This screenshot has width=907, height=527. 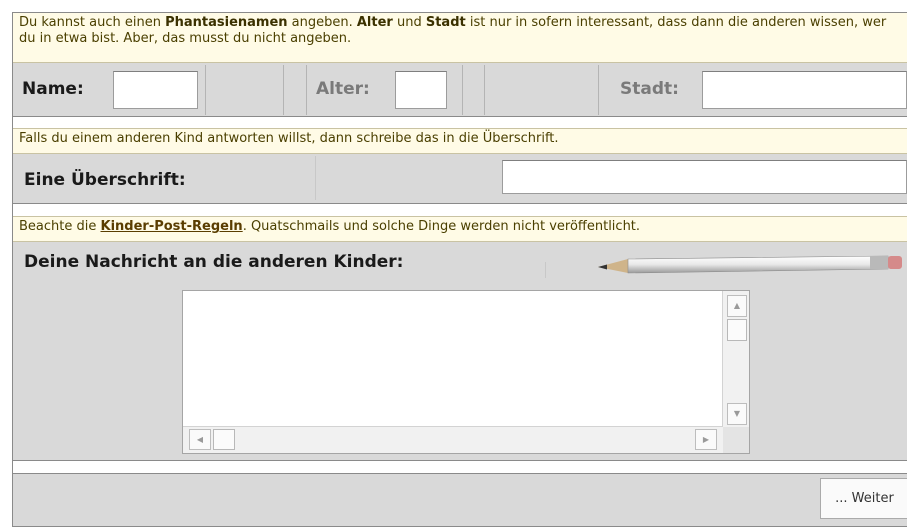 What do you see at coordinates (704, 177) in the screenshot?
I see `subject-input` at bounding box center [704, 177].